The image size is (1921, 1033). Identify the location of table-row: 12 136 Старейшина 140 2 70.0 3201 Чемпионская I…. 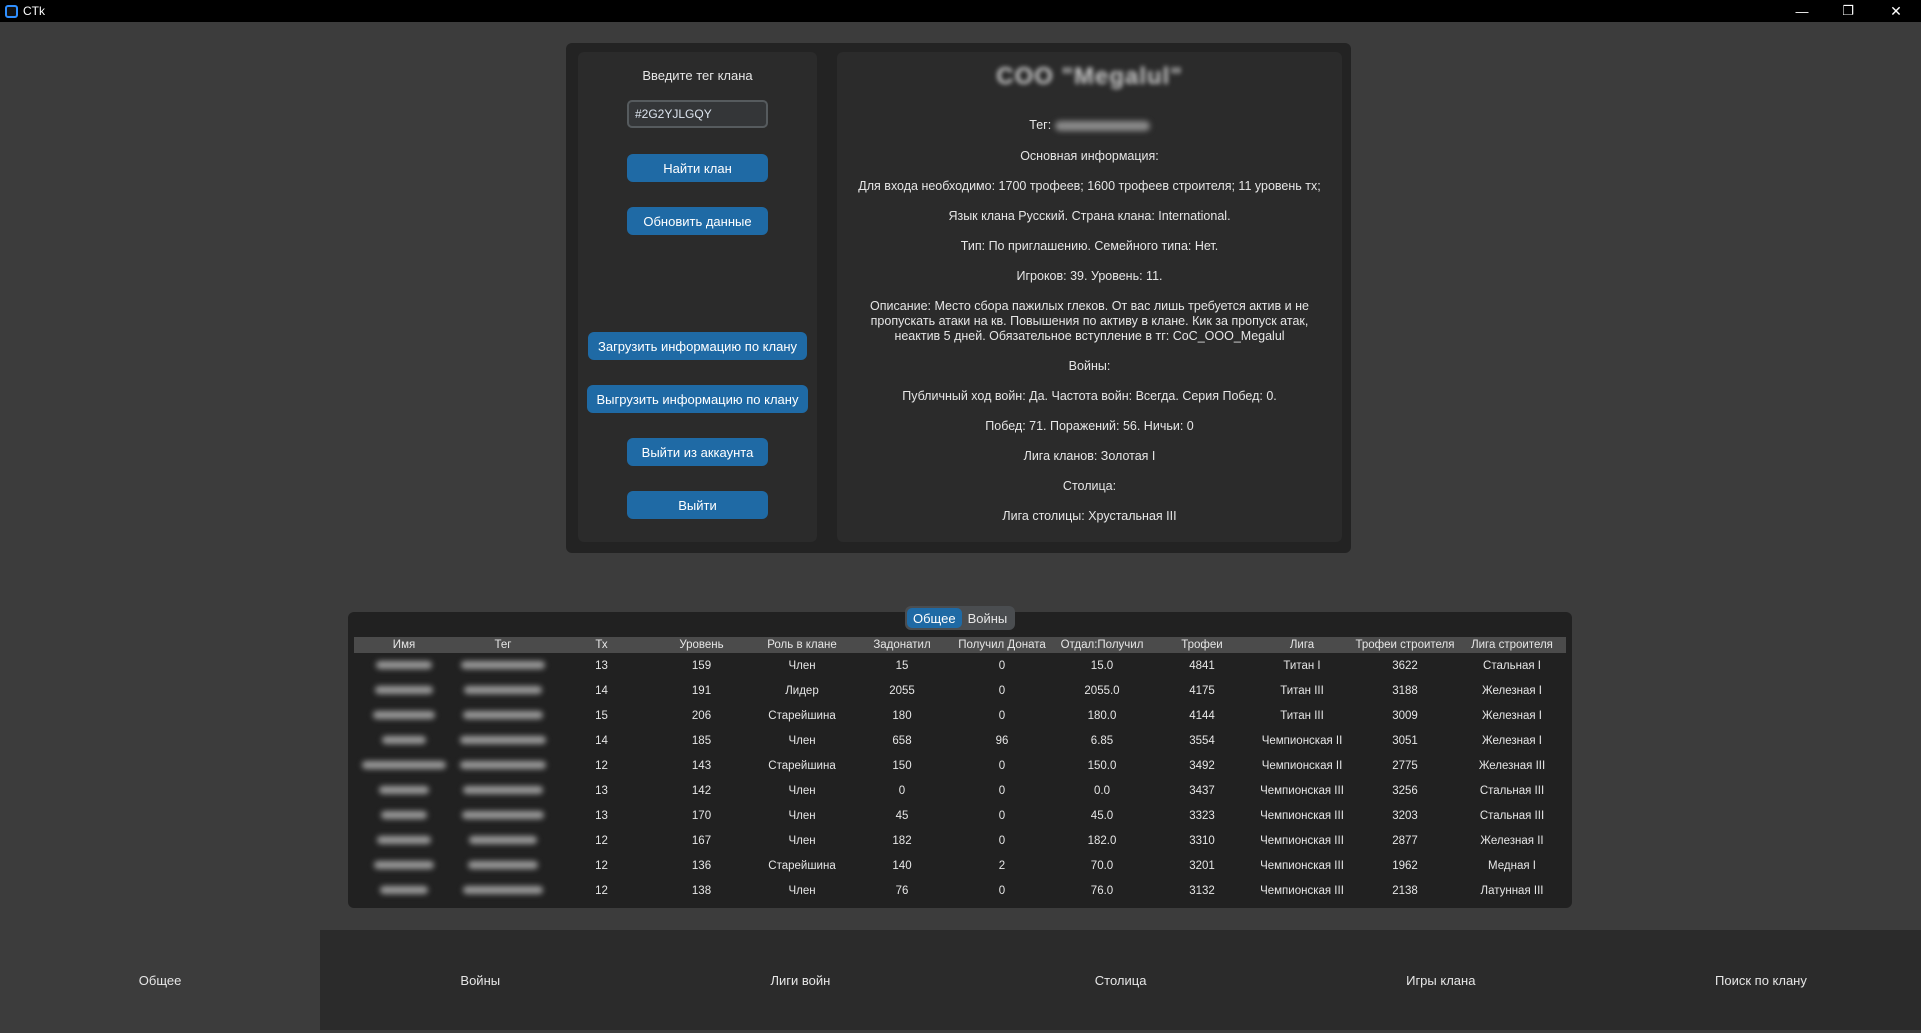
(960, 865).